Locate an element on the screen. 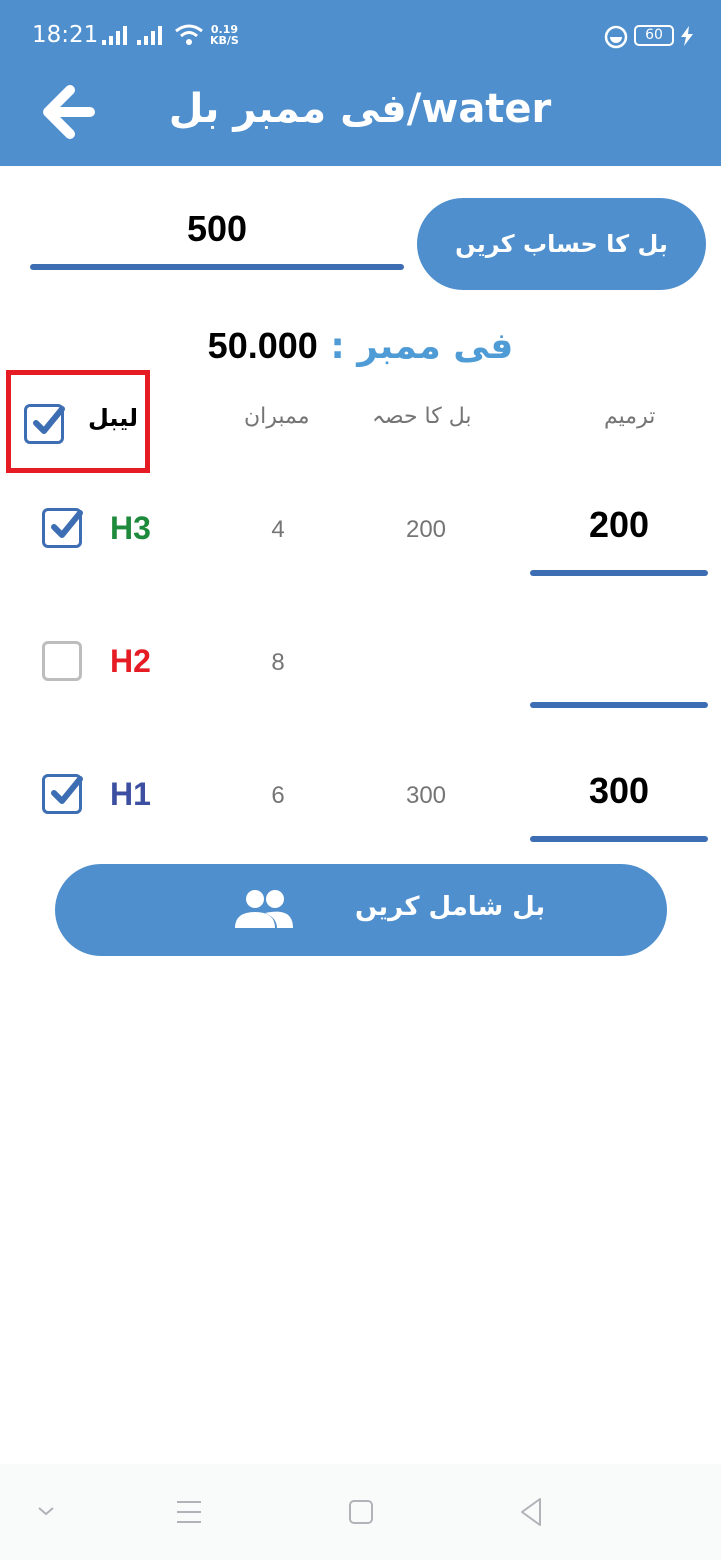  home-square-icon is located at coordinates (361, 1512).